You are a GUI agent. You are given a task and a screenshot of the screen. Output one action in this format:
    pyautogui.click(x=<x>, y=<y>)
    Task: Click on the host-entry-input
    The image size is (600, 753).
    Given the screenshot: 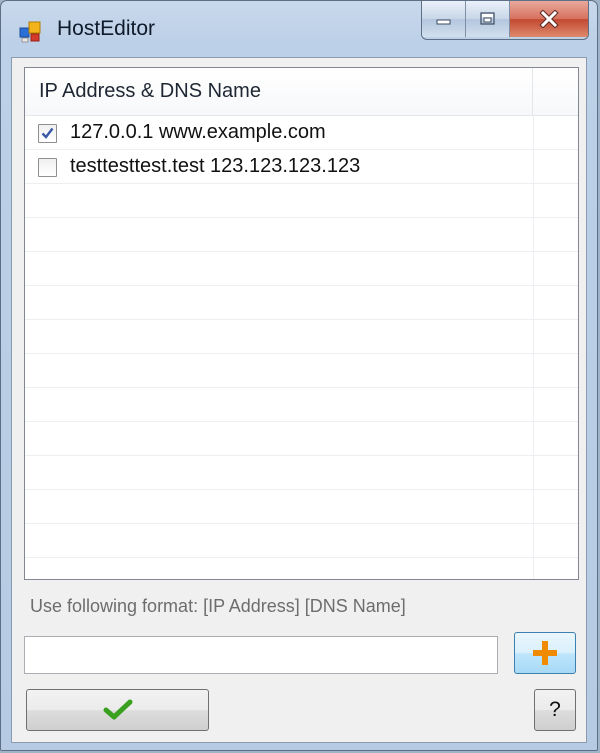 What is the action you would take?
    pyautogui.click(x=261, y=655)
    